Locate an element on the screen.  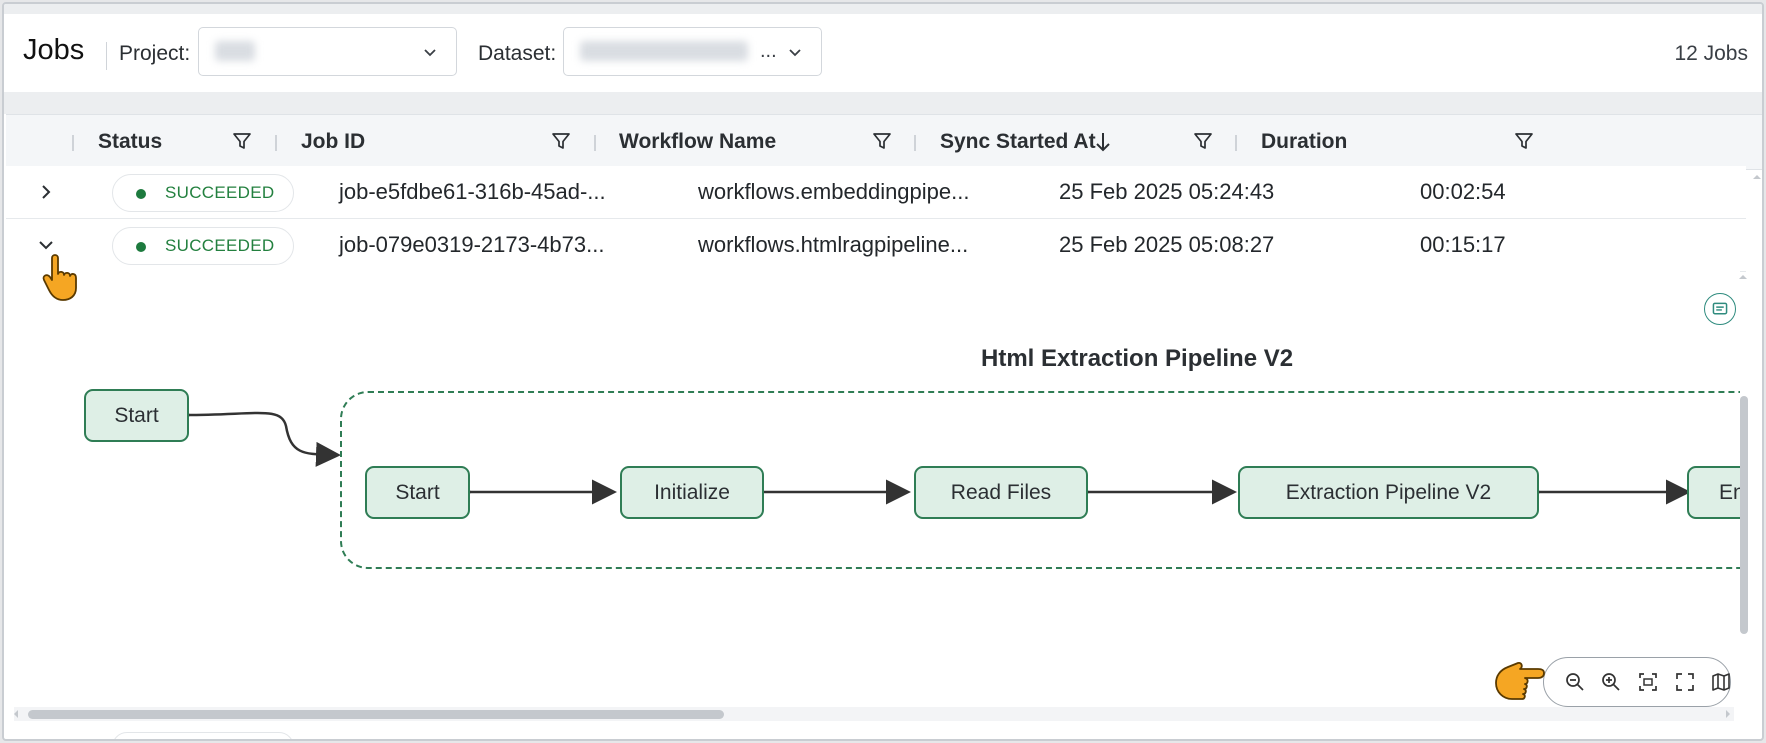
status-badge is located at coordinates (203, 735).